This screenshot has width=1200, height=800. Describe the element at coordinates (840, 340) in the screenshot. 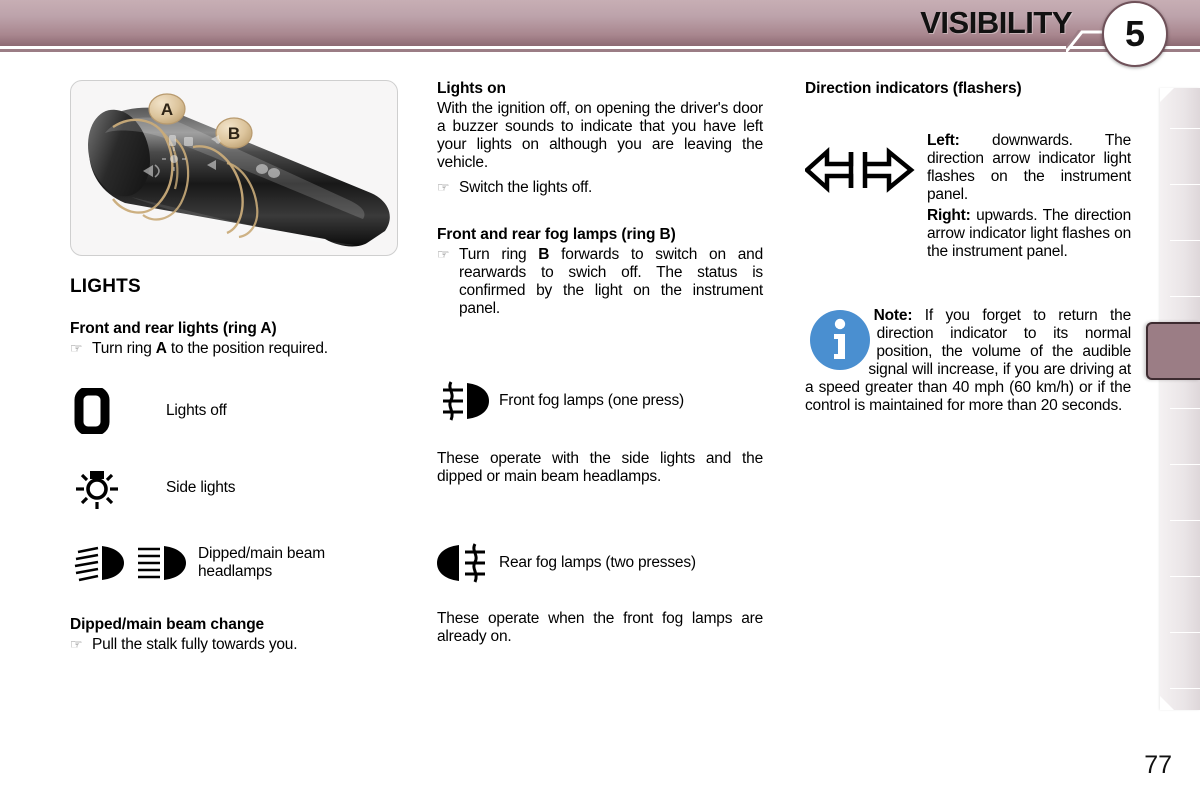

I see `info-icon` at that location.